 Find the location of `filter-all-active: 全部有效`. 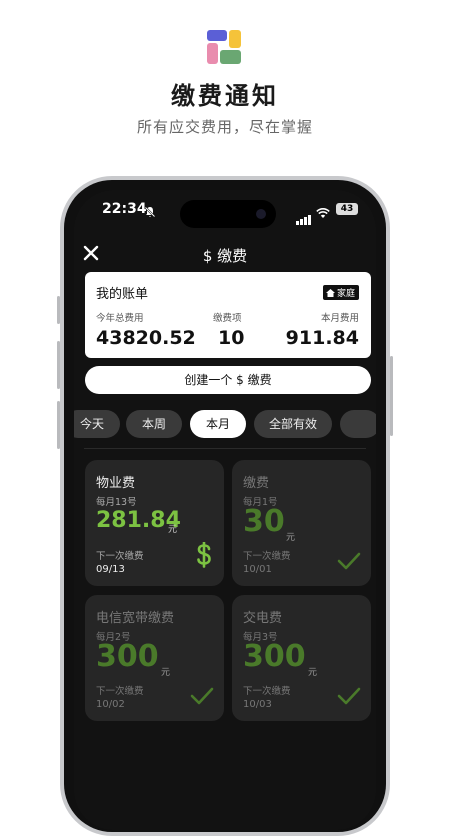

filter-all-active: 全部有效 is located at coordinates (293, 424).